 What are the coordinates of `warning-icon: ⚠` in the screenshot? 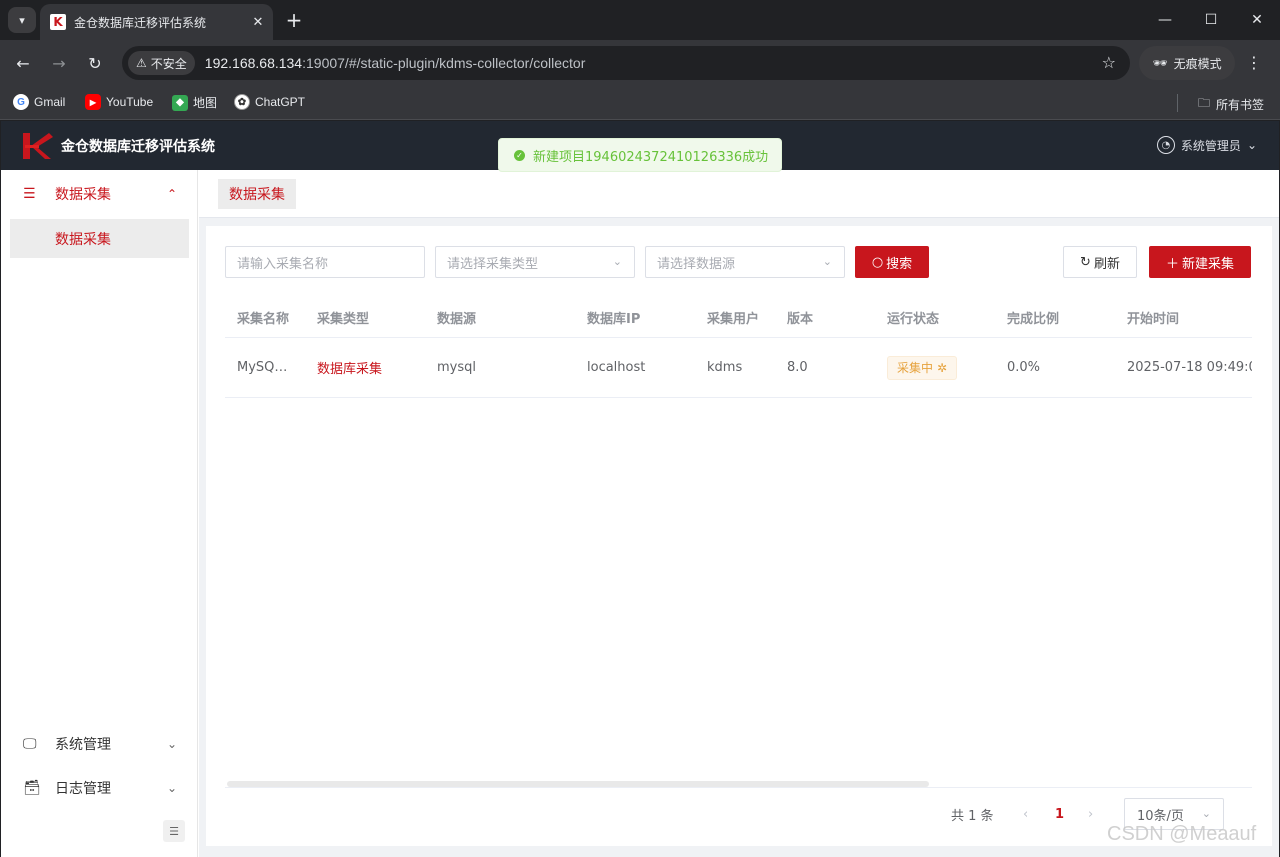 It's located at (141, 63).